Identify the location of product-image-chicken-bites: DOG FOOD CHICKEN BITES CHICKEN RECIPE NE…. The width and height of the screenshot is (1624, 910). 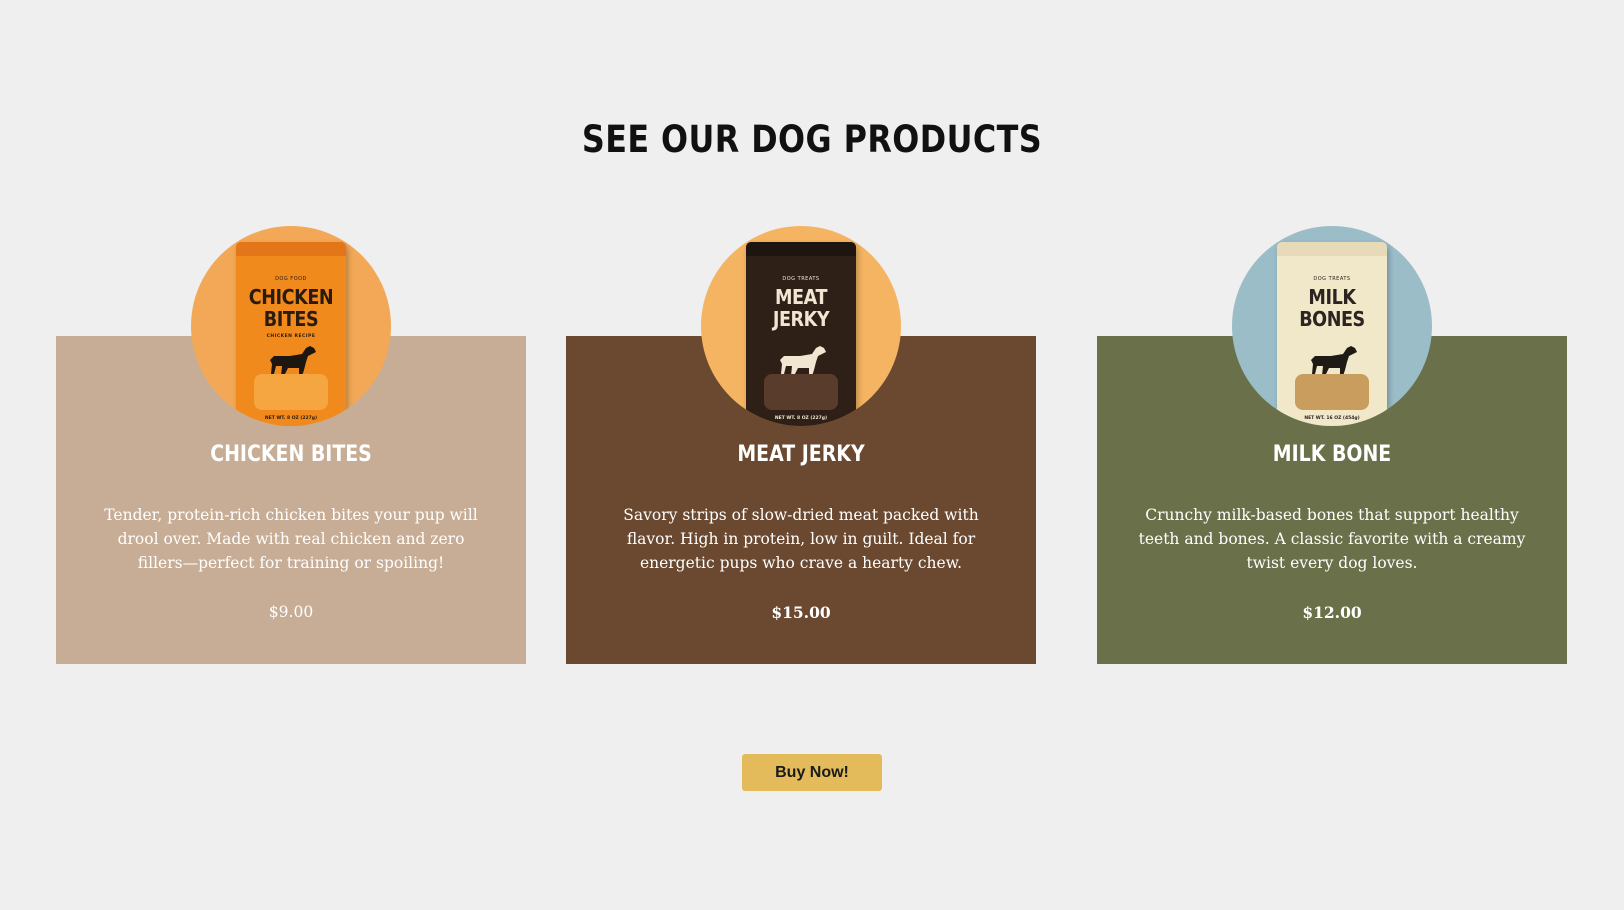
(291, 326).